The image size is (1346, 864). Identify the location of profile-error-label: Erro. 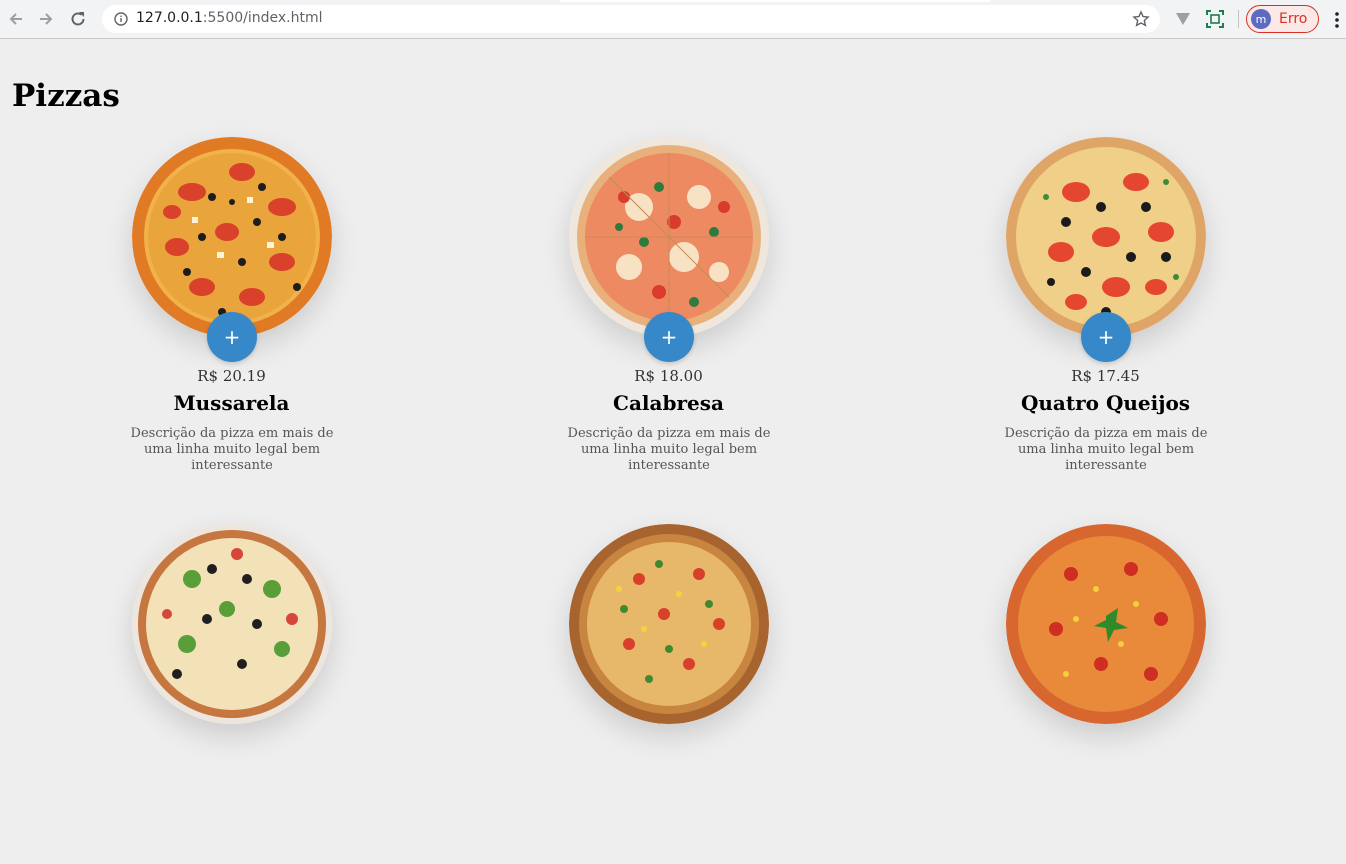
(1293, 19).